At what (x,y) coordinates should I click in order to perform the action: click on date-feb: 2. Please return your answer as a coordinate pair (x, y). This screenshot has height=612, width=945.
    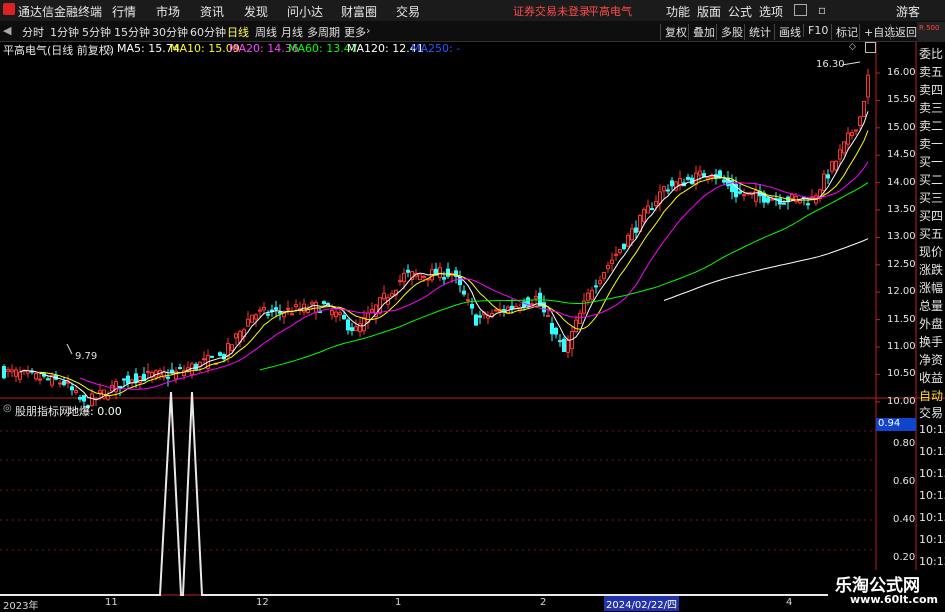
    Looking at the image, I should click on (543, 602).